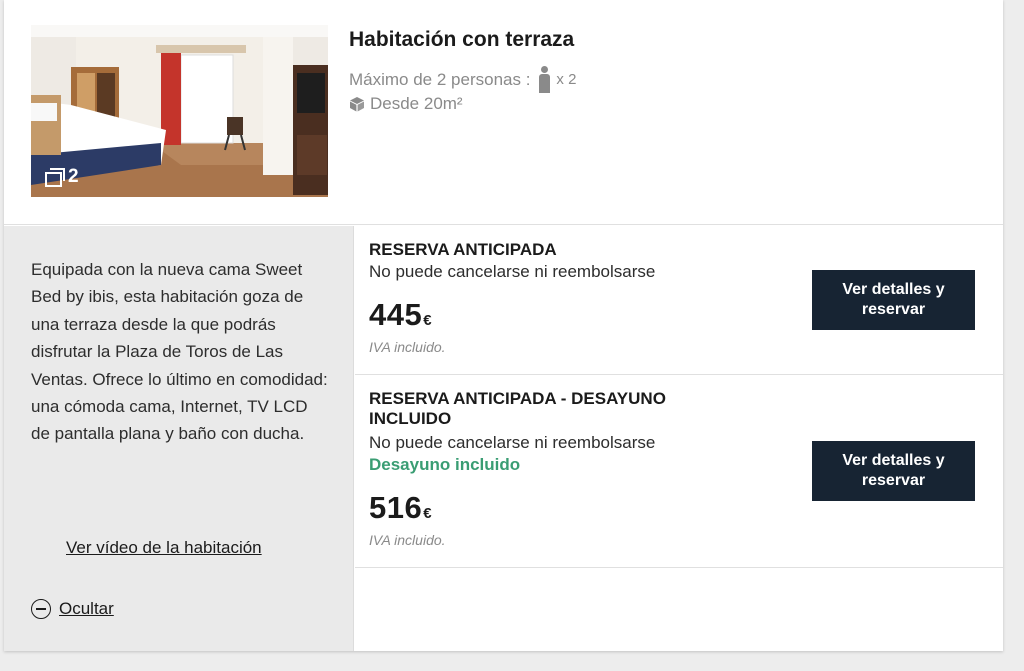  Describe the element at coordinates (86, 608) in the screenshot. I see `hide-label: Ocultar` at that location.